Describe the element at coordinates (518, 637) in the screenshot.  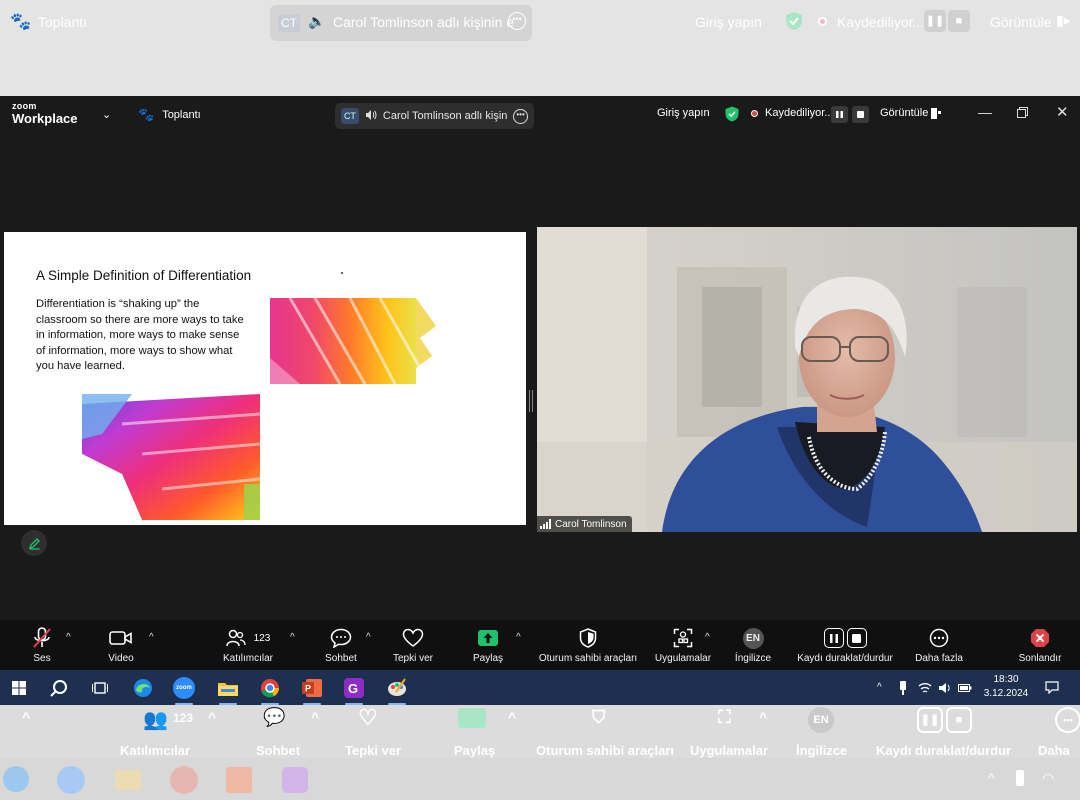
I see `share-options-caret: ^` at that location.